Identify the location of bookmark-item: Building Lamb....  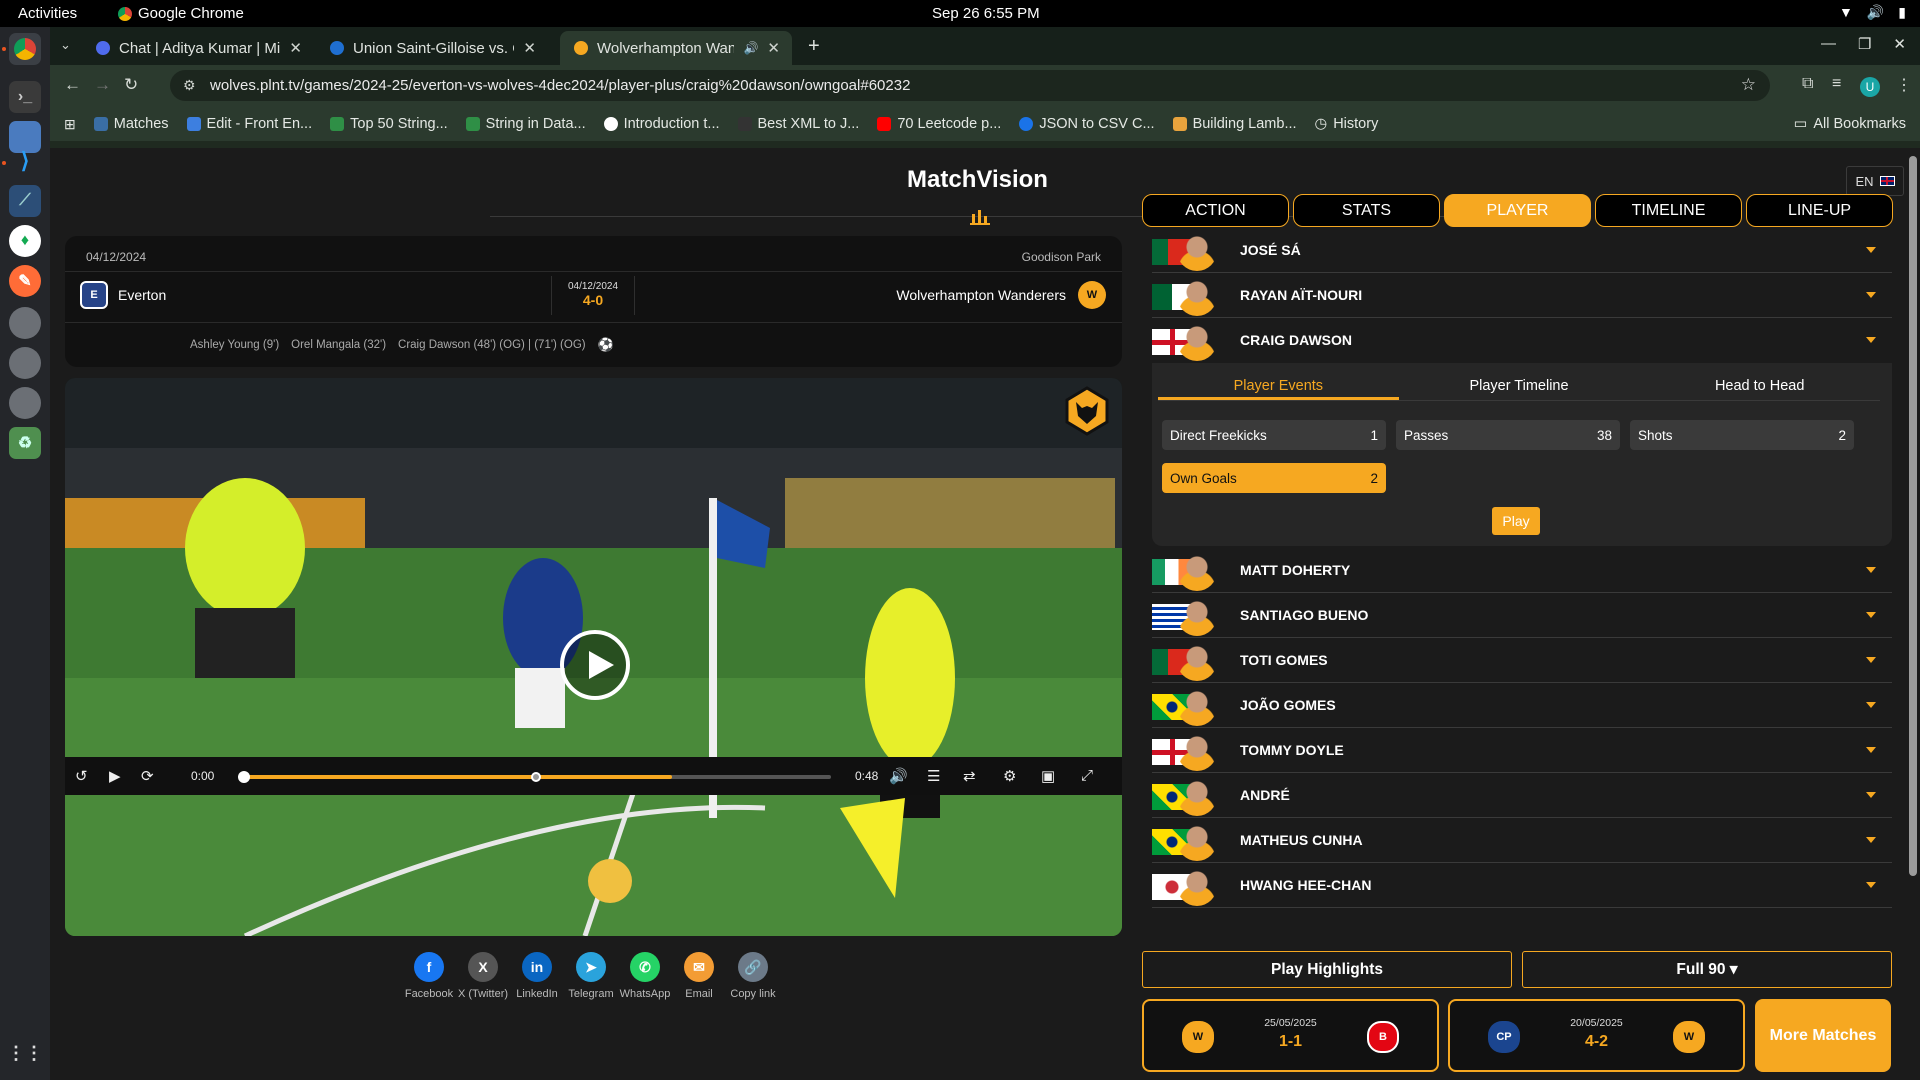
(1234, 124).